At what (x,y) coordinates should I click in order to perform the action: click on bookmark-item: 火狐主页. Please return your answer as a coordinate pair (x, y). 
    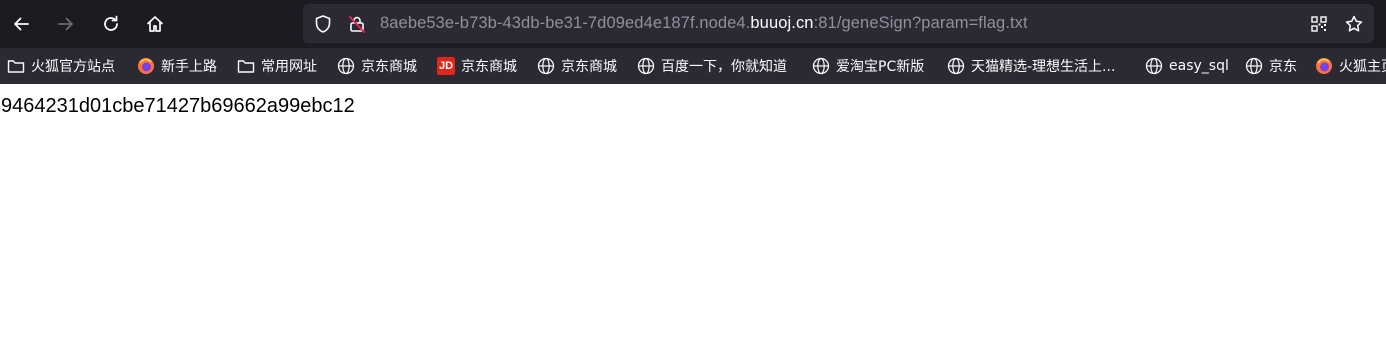
    Looking at the image, I should click on (1350, 66).